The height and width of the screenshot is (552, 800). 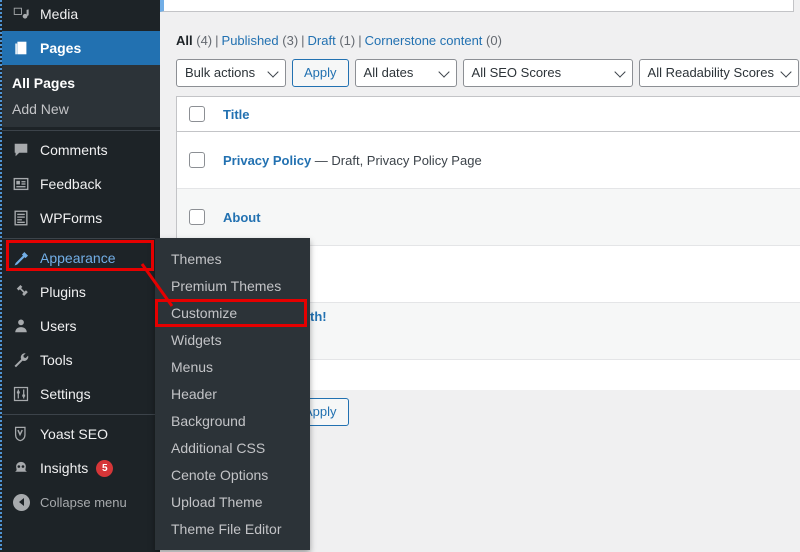 I want to click on sidebar-item-yoast-seo: Yoast SEO, so click(x=80, y=434).